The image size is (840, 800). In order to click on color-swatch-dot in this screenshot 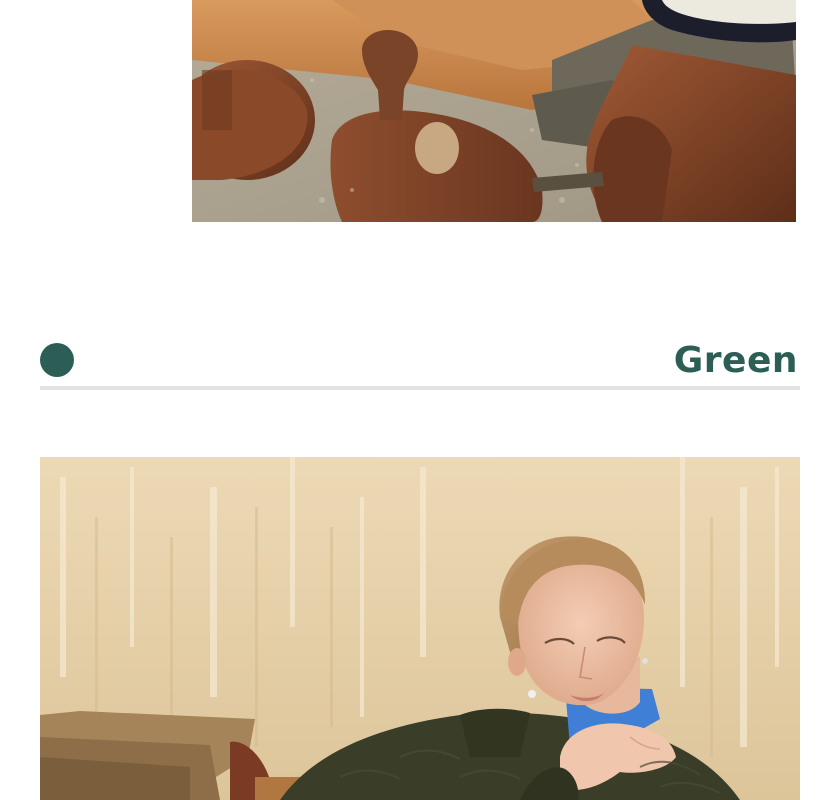, I will do `click(57, 360)`.